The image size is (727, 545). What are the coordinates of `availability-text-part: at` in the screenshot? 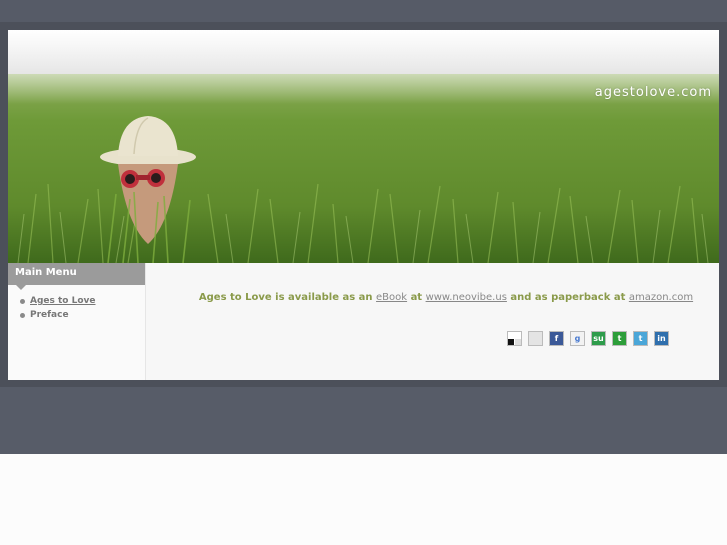 It's located at (416, 297).